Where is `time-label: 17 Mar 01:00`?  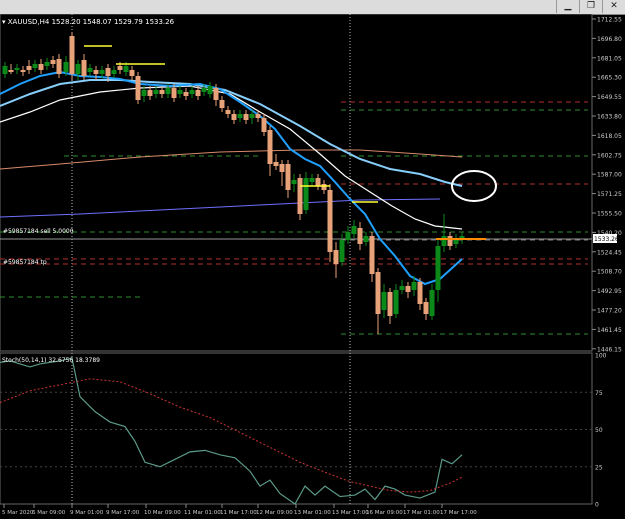 time-label: 17 Mar 01:00 is located at coordinates (421, 513).